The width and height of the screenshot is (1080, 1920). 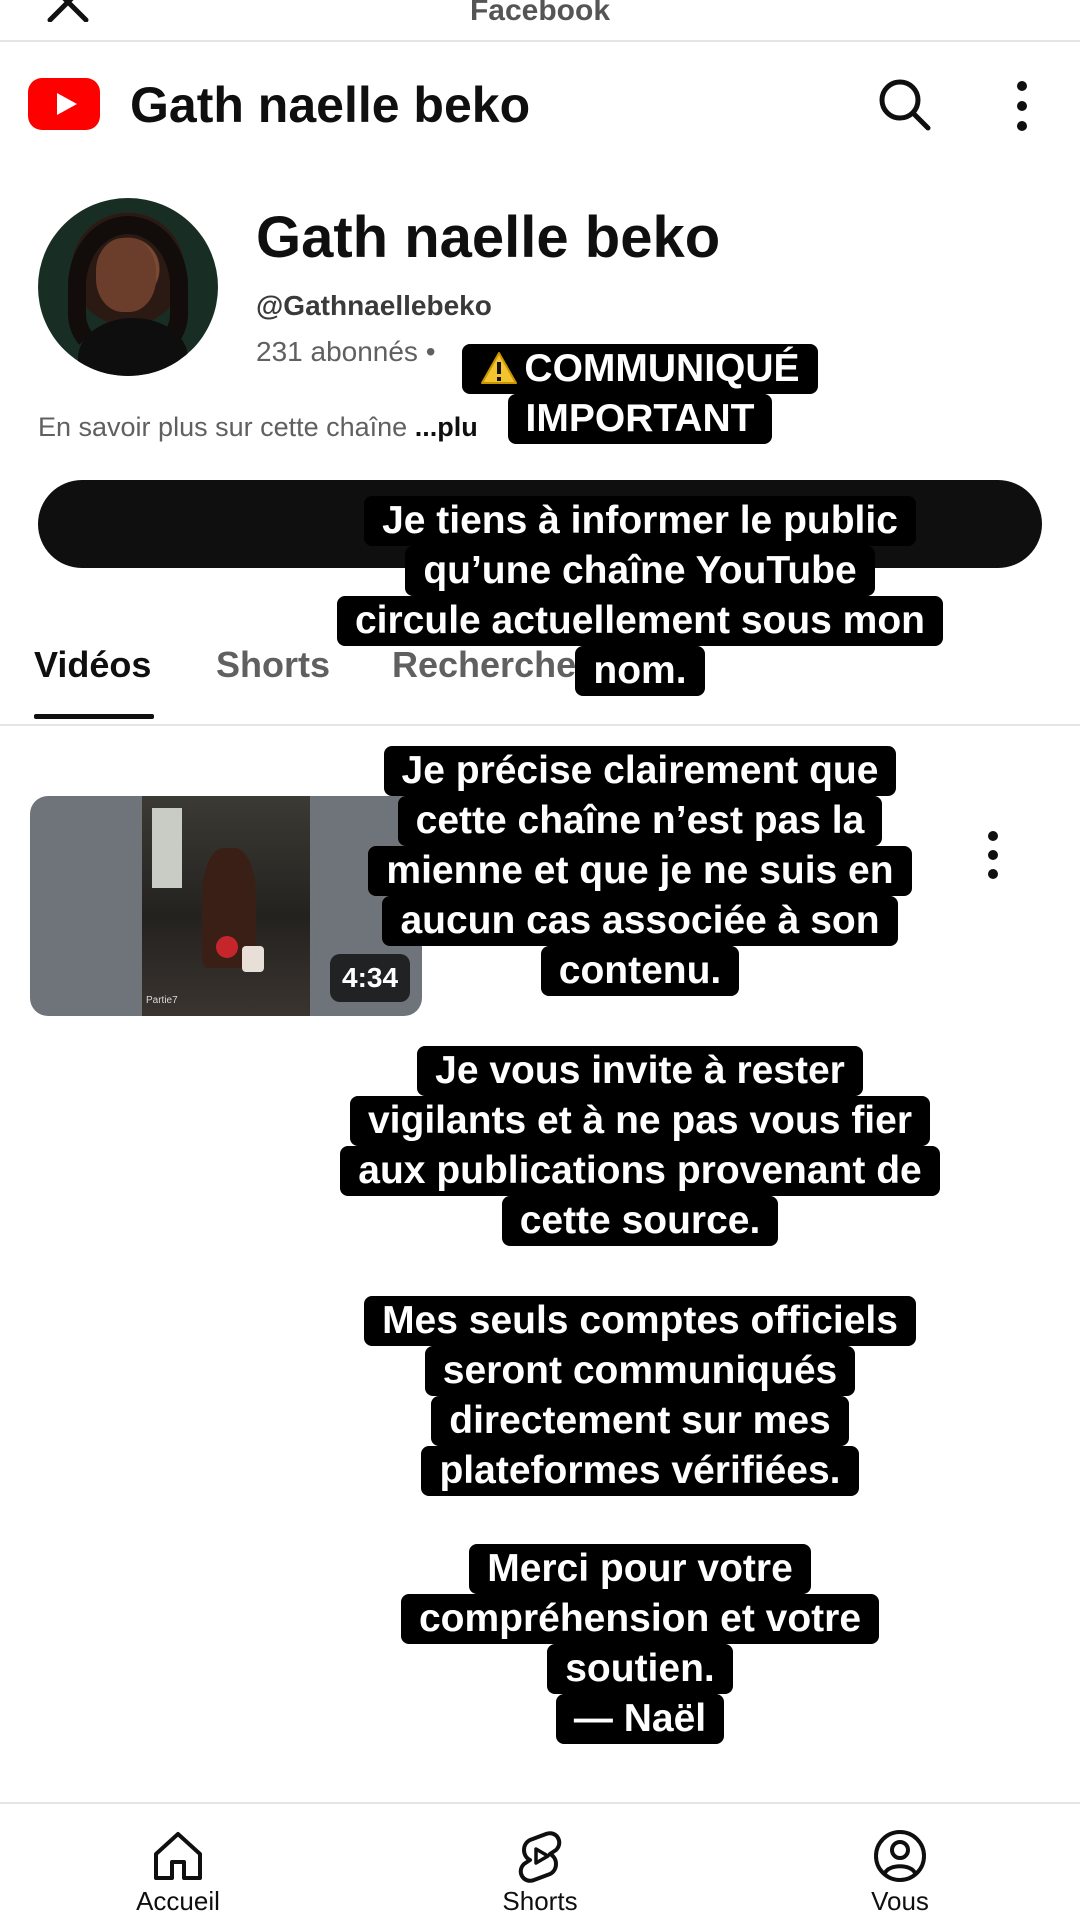 I want to click on overlay-line: Je vous invite à rester, so click(x=640, y=1071).